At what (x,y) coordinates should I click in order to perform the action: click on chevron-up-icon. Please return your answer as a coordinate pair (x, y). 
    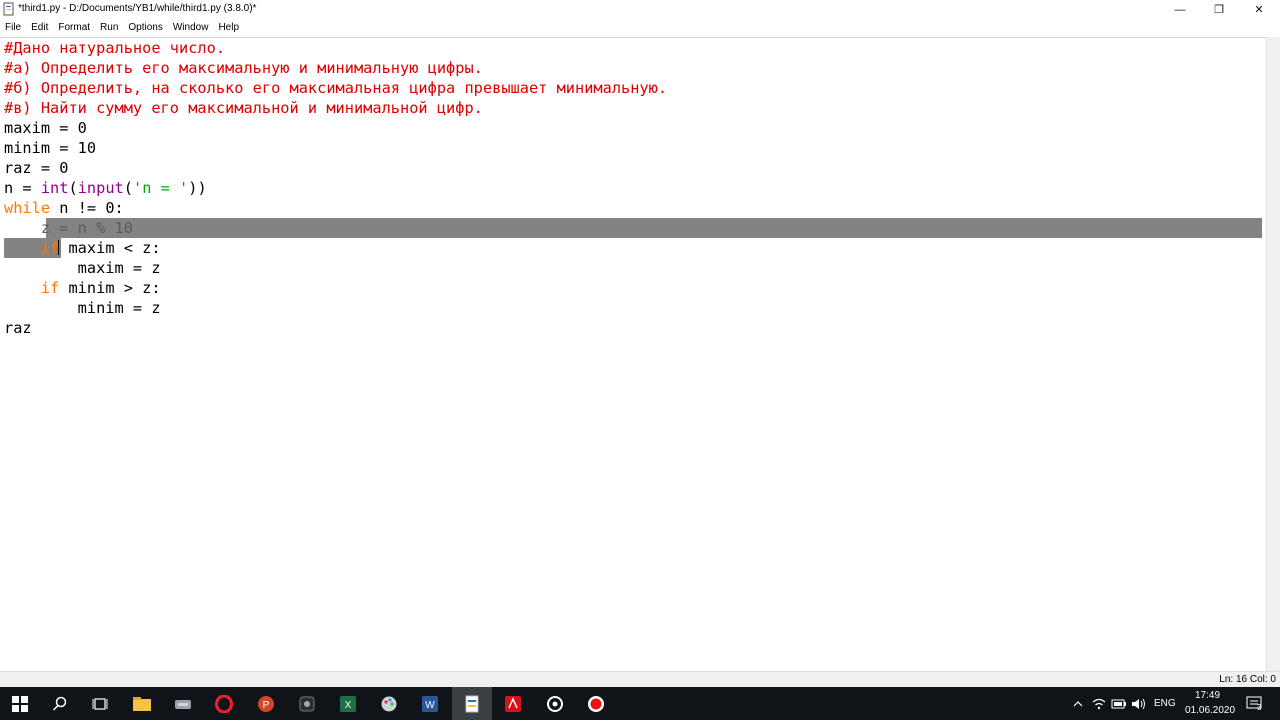
    Looking at the image, I should click on (1078, 703).